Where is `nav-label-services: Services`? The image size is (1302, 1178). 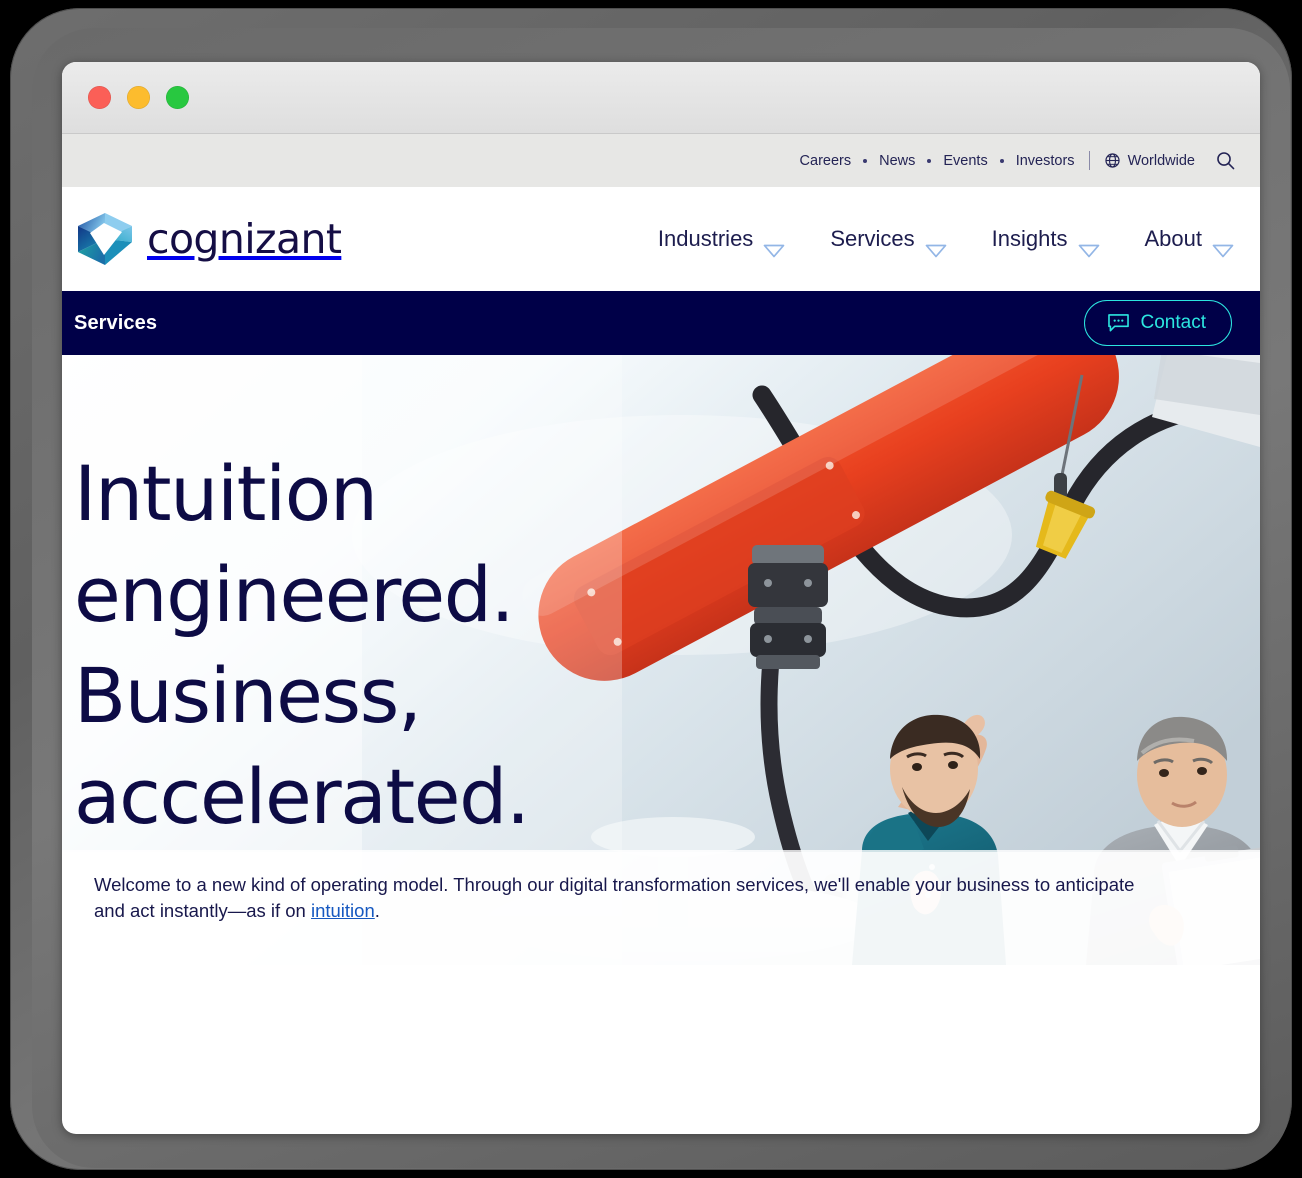
nav-label-services: Services is located at coordinates (872, 238).